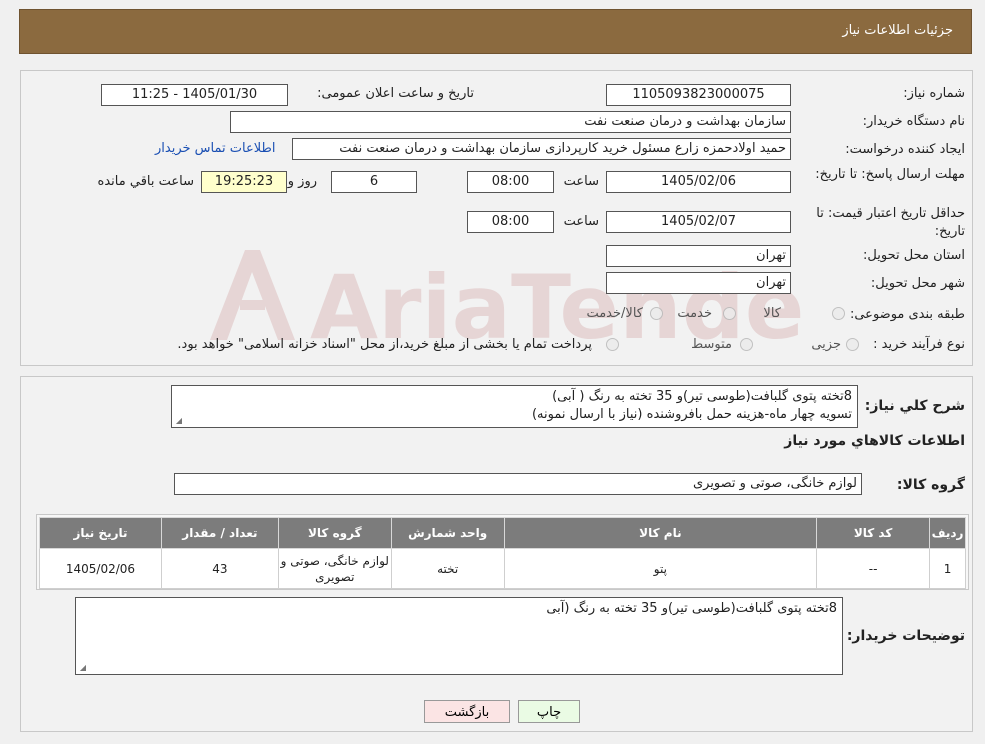  Describe the element at coordinates (729, 313) in the screenshot. I see `category-radio-service` at that location.